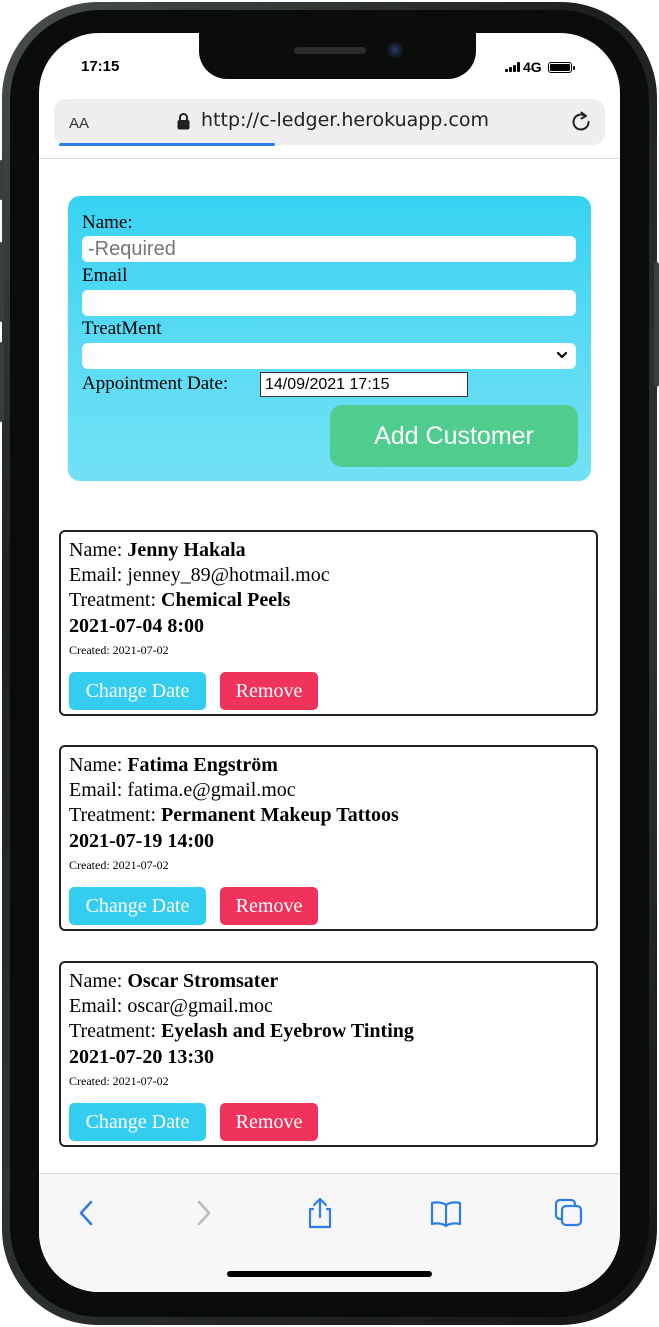  What do you see at coordinates (345, 120) in the screenshot?
I see `url-text: http://c-ledger.herokuapp.com` at bounding box center [345, 120].